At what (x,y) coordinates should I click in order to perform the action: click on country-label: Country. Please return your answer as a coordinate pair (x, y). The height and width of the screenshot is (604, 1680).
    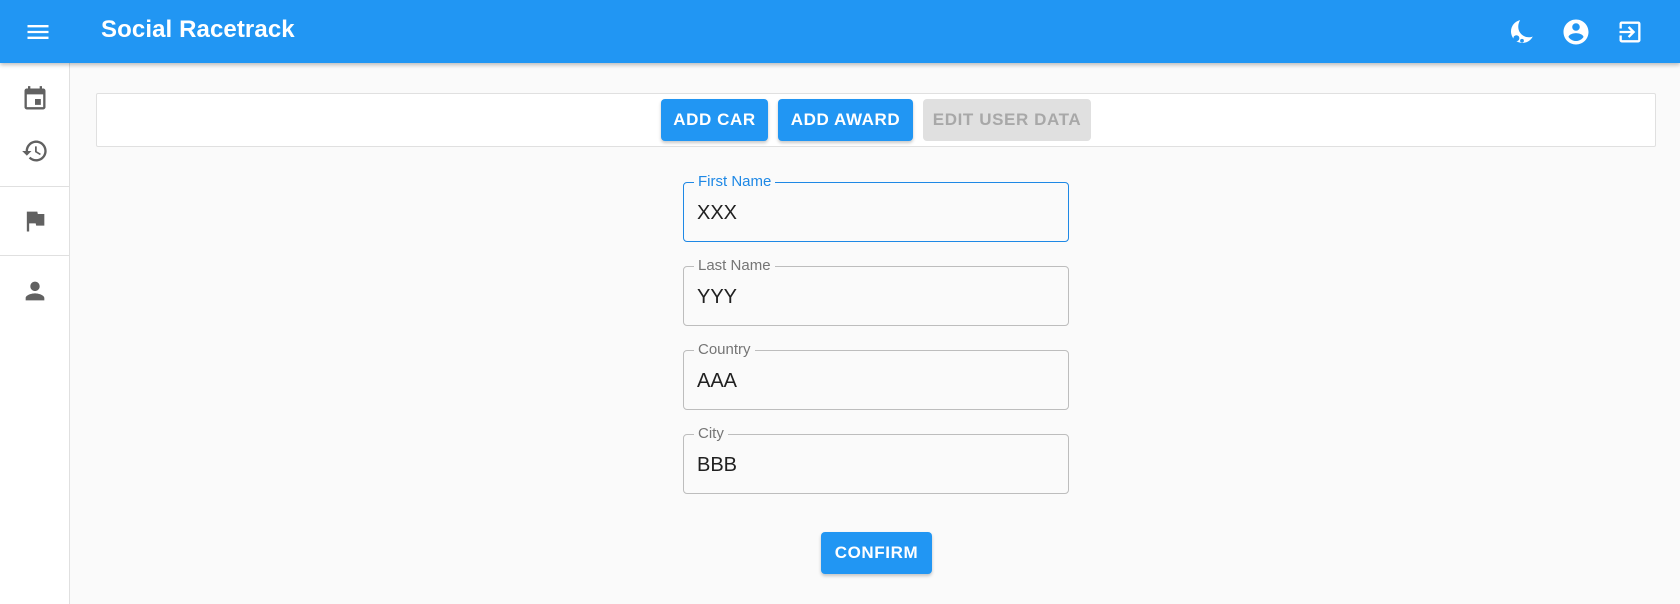
    Looking at the image, I should click on (724, 350).